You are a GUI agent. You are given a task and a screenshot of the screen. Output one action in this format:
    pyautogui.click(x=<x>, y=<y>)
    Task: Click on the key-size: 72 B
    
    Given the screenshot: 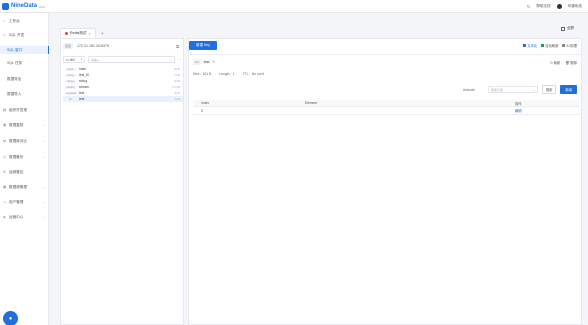 What is the action you would take?
    pyautogui.click(x=177, y=99)
    